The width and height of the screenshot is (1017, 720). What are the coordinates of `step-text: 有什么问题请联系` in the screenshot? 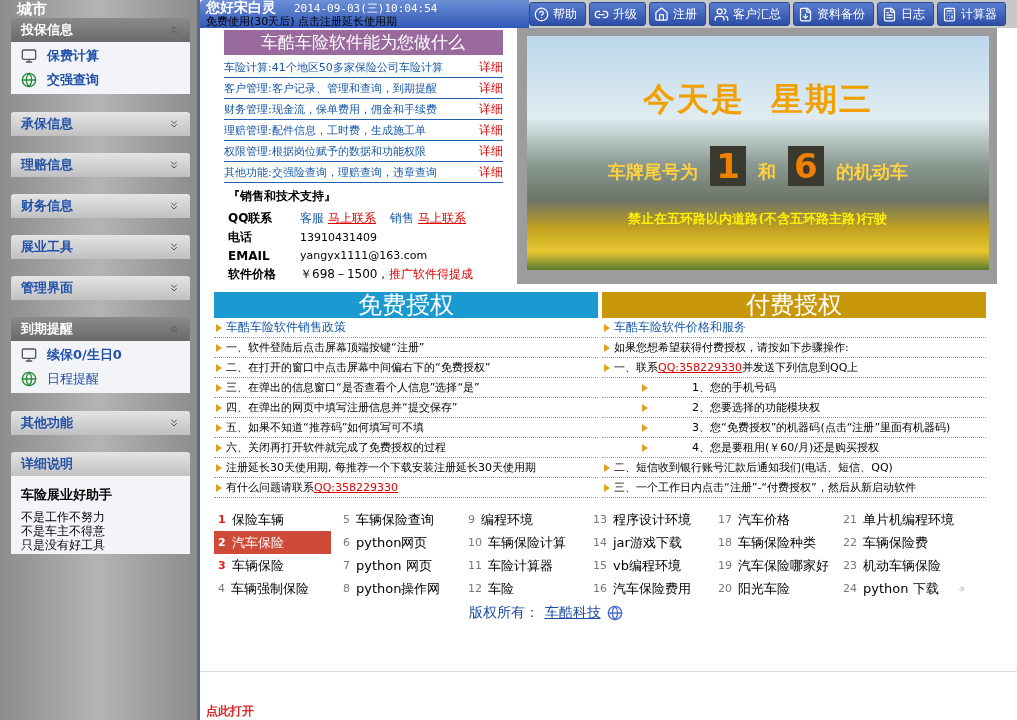 It's located at (270, 487).